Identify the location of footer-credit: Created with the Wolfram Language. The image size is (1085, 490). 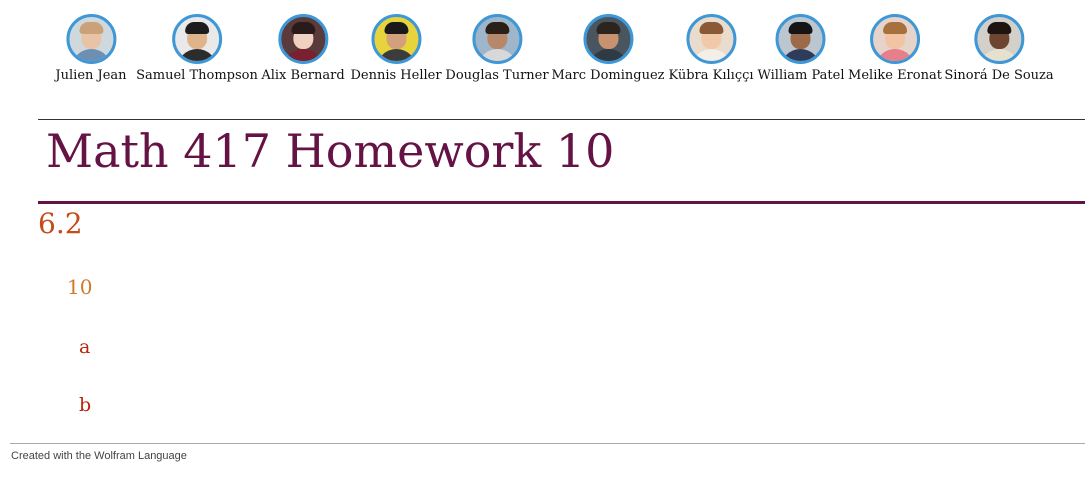
(99, 456).